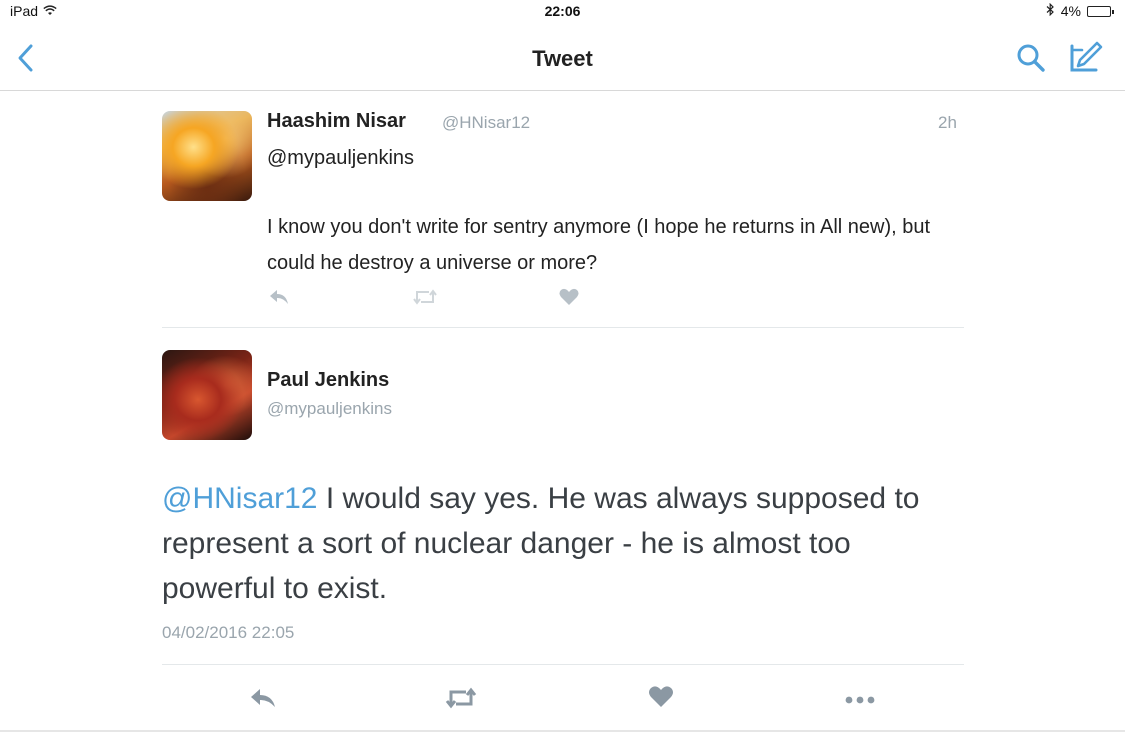 This screenshot has height=732, width=1125. What do you see at coordinates (336, 121) in the screenshot?
I see `author-name: Haashim Nisar` at bounding box center [336, 121].